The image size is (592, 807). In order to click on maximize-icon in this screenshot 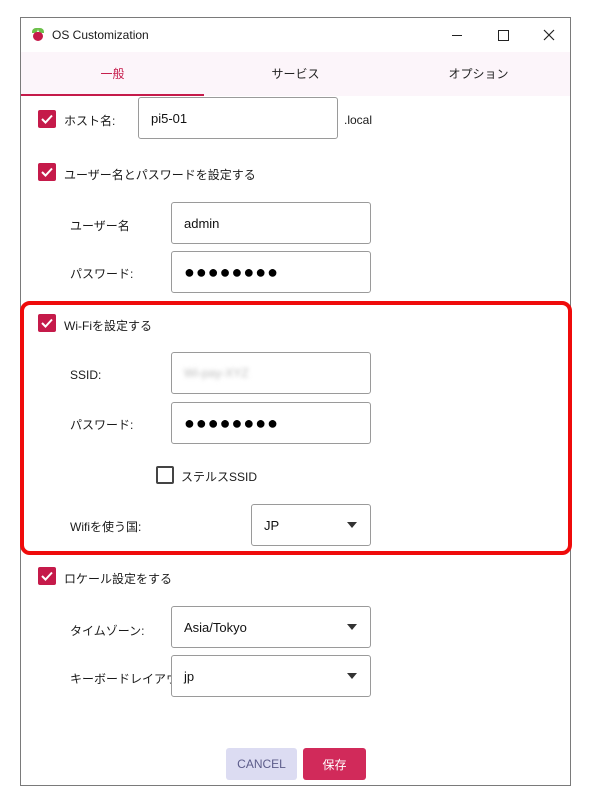, I will do `click(503, 35)`.